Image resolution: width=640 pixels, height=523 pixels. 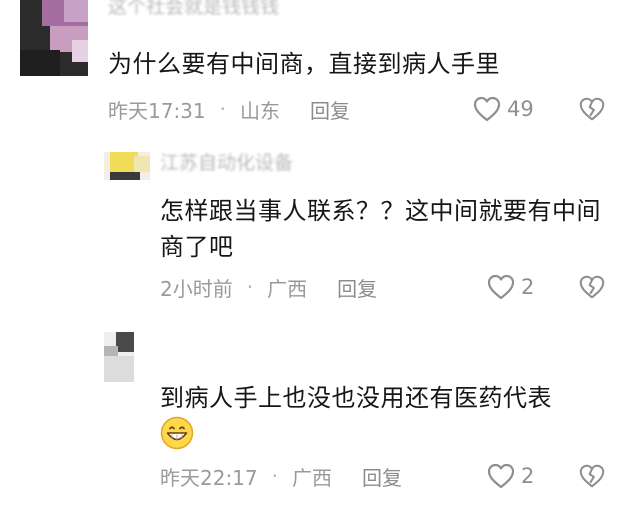 I want to click on like-count: 49, so click(x=520, y=109).